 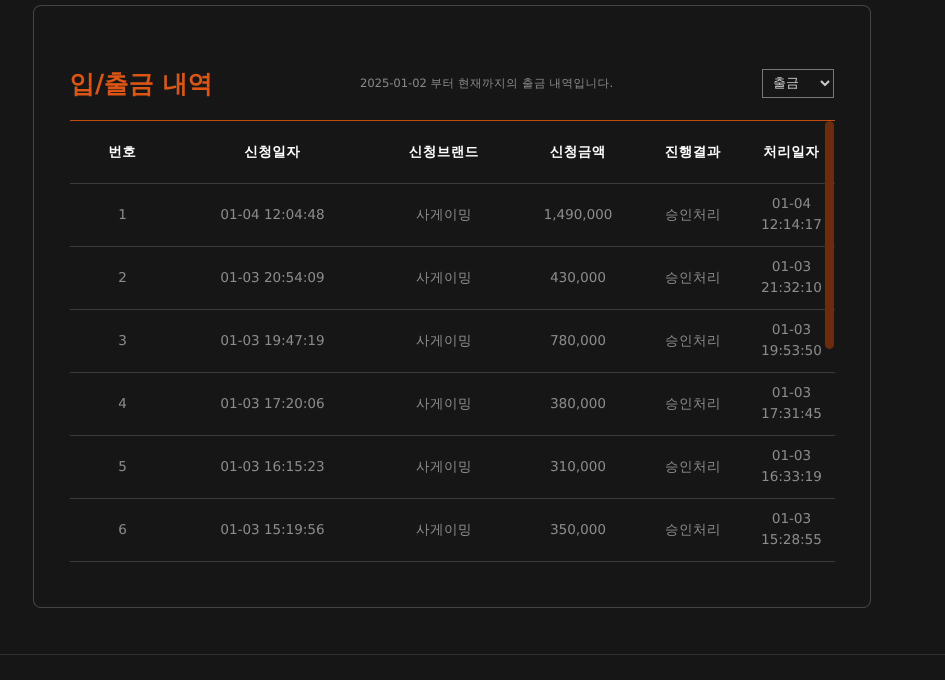 What do you see at coordinates (272, 215) in the screenshot?
I see `table-cell-text: 01-04 12:04:48` at bounding box center [272, 215].